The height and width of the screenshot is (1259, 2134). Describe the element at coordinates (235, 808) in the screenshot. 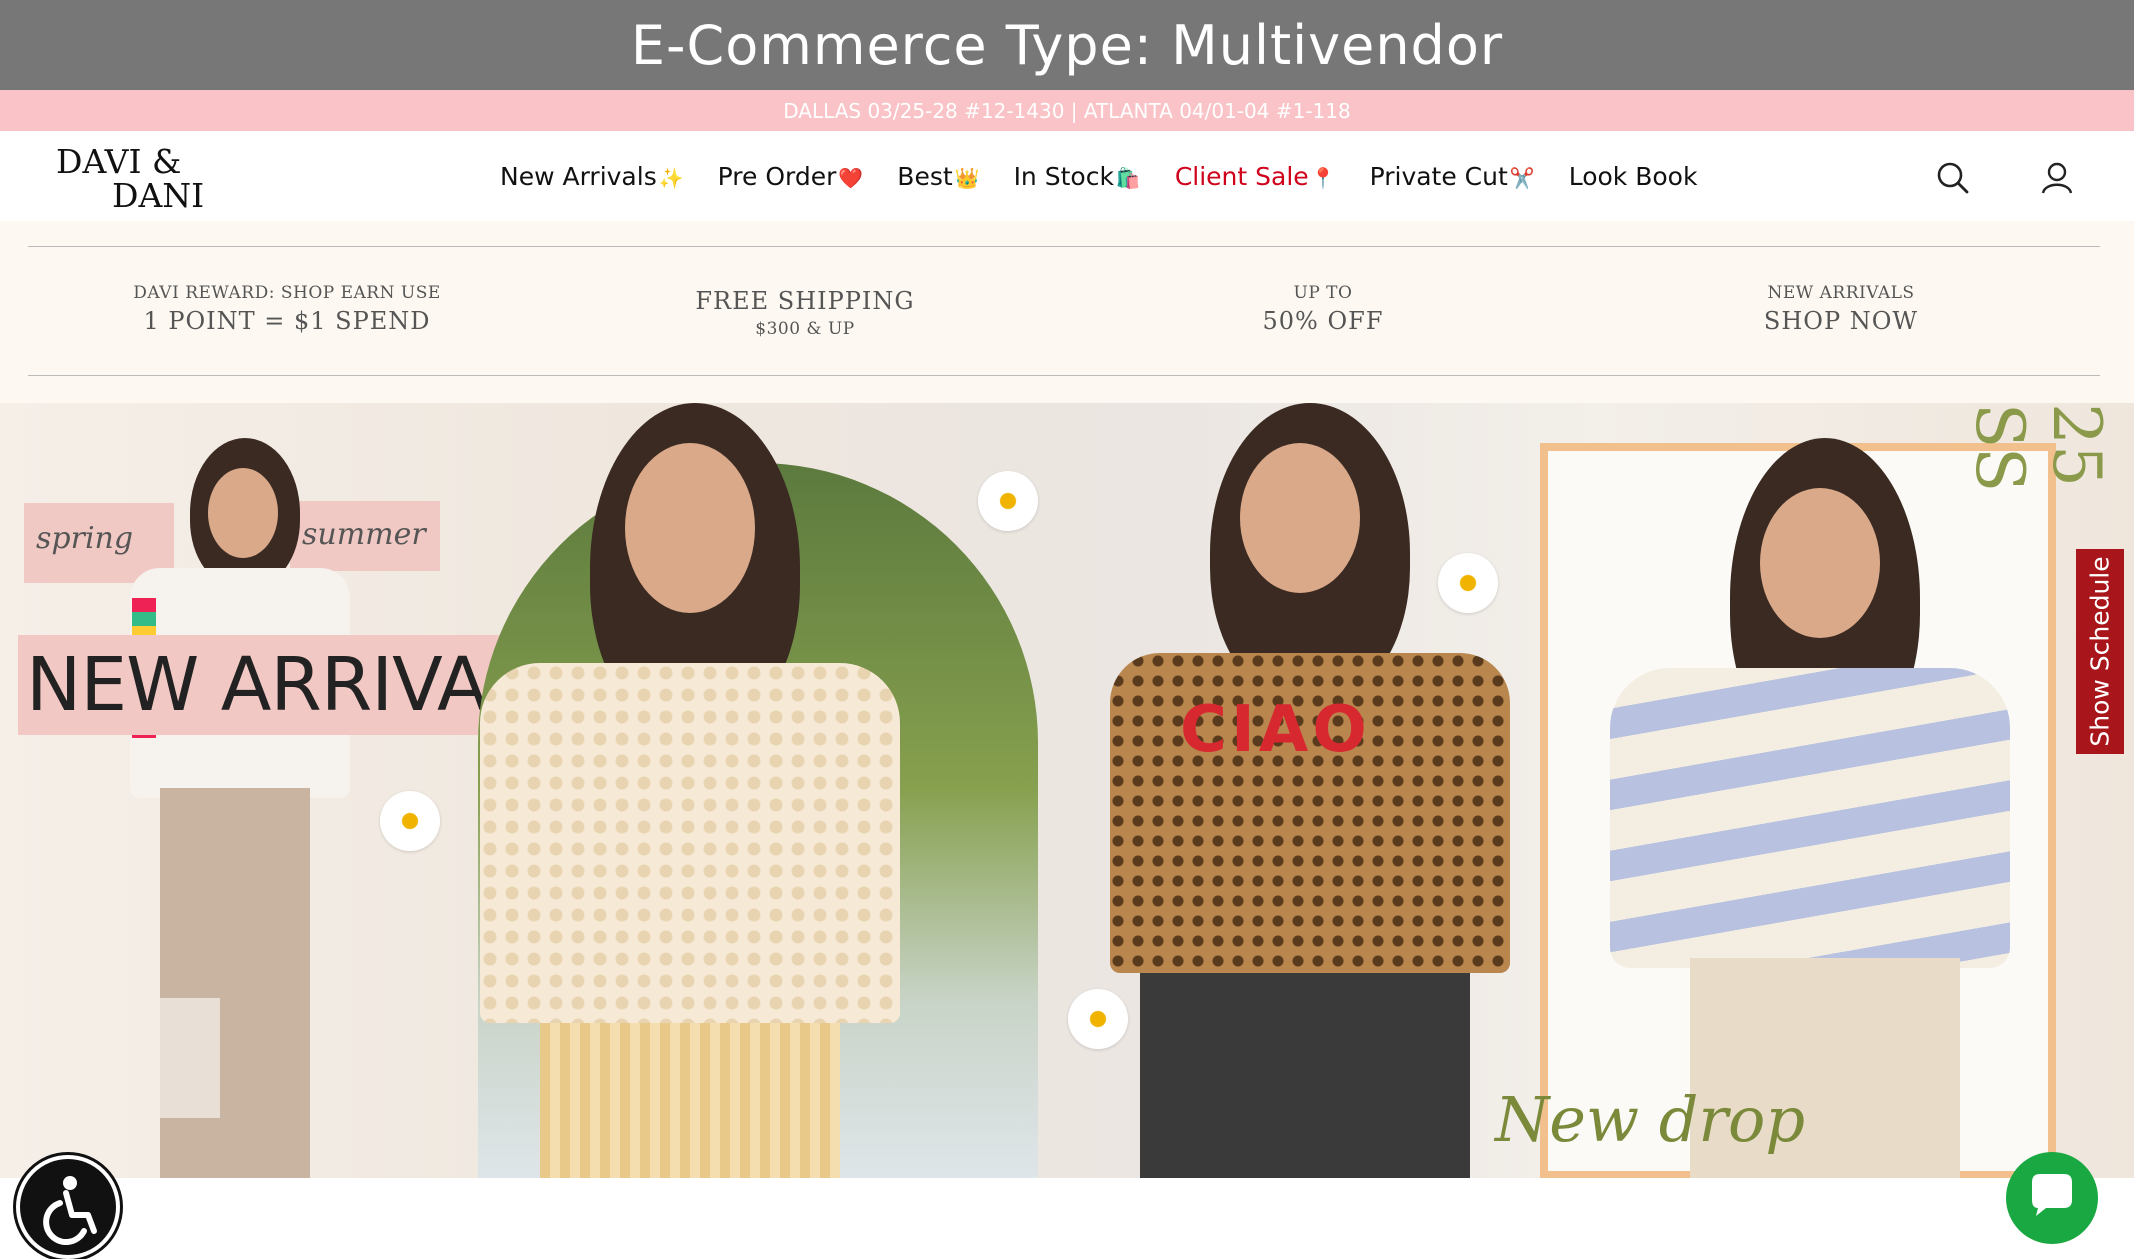

I see `model-1-image` at that location.